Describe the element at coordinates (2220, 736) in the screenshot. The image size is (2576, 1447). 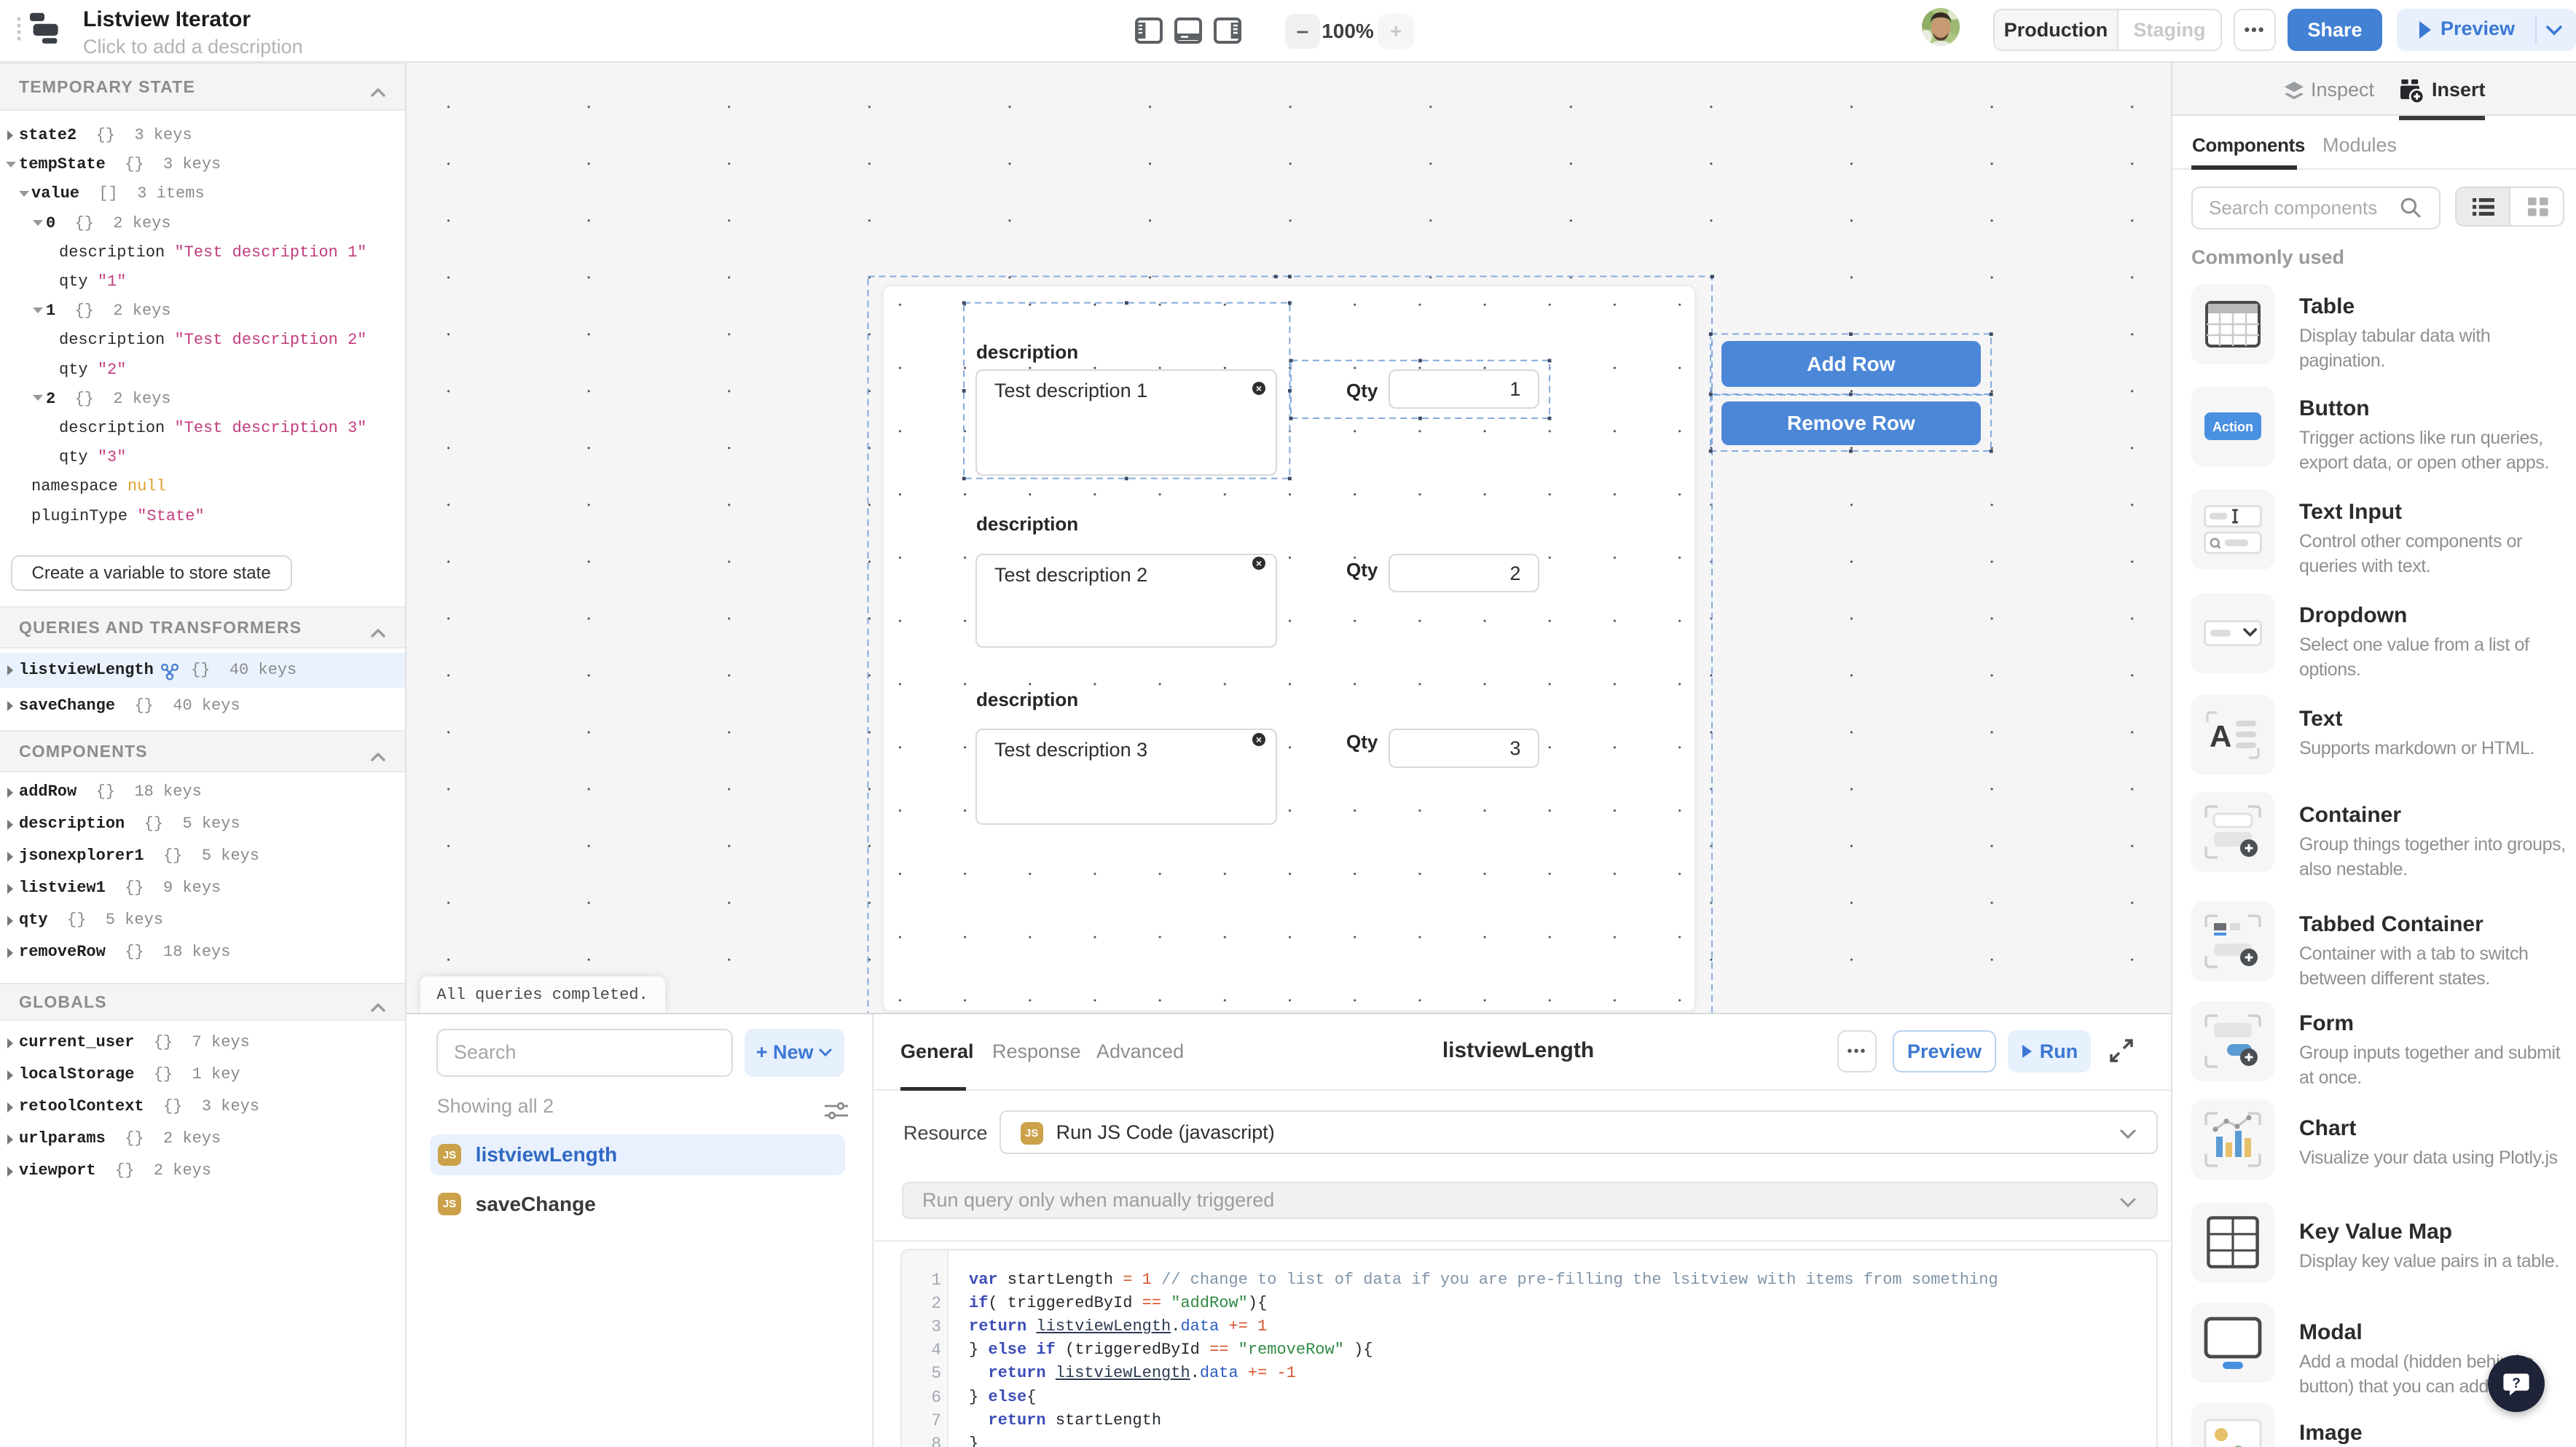
I see `svg-text: A` at that location.